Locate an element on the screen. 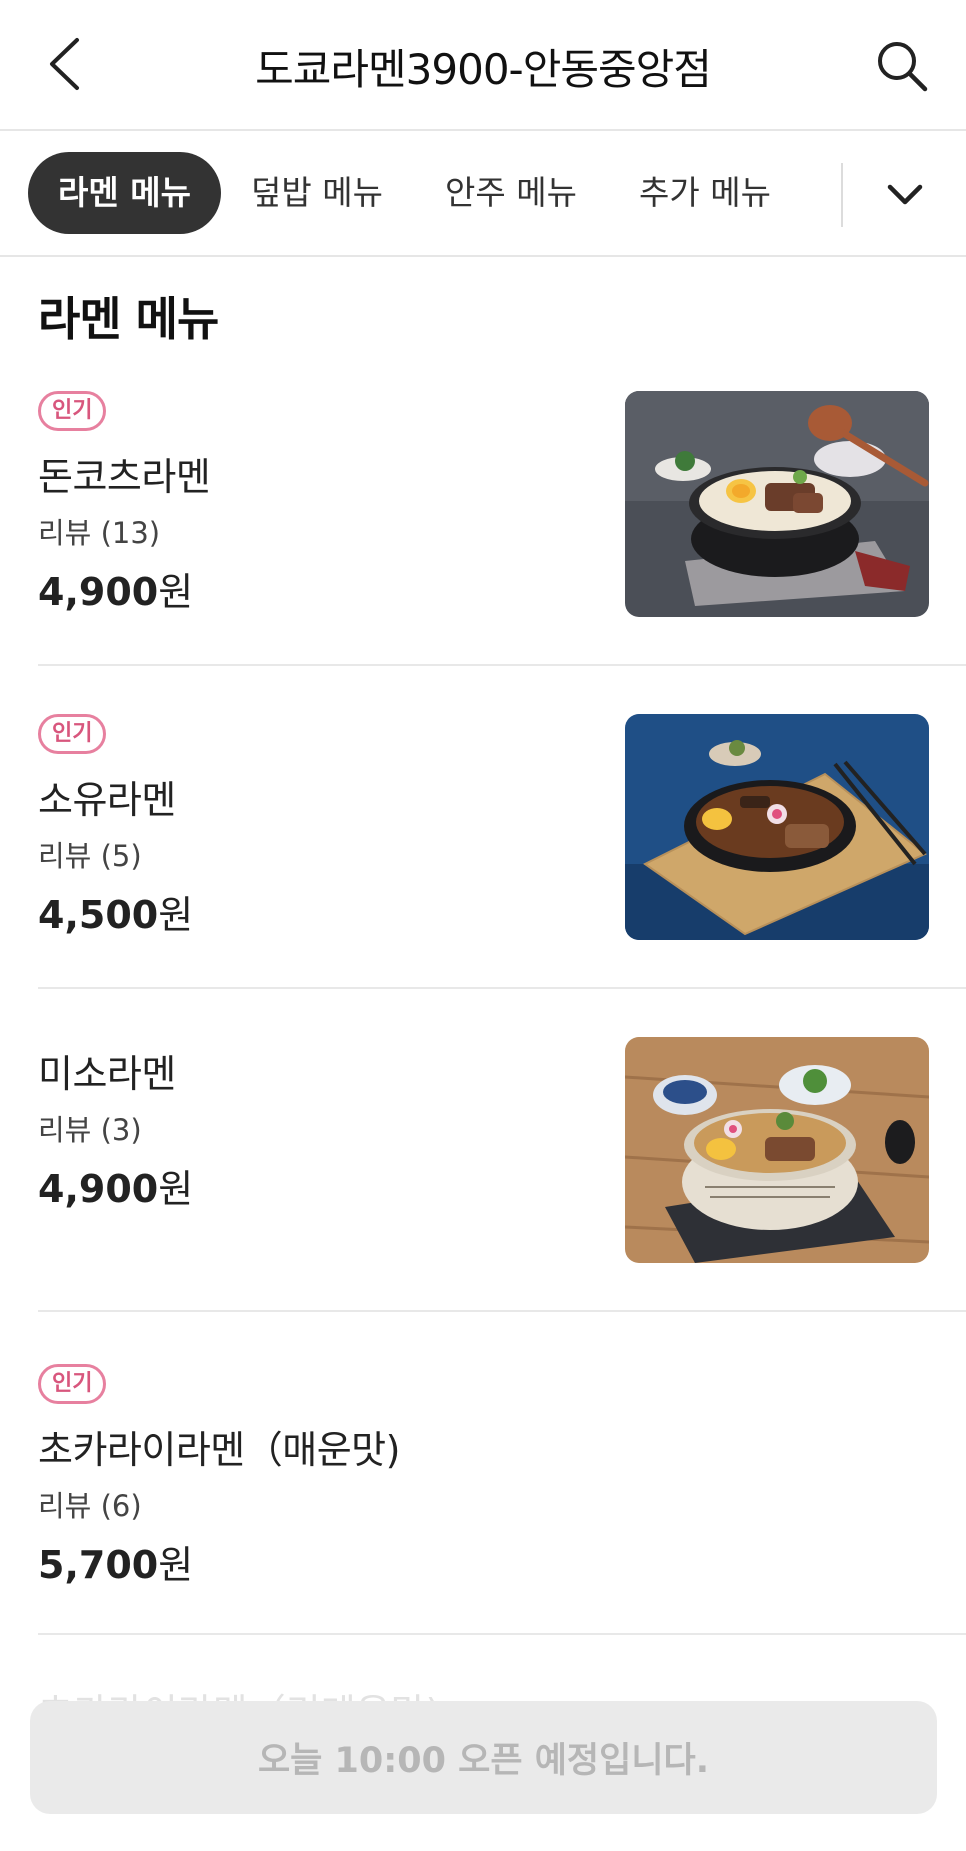 The image size is (966, 1851). app-header: 도쿄라멘3900-안동중앙점 is located at coordinates (483, 65).